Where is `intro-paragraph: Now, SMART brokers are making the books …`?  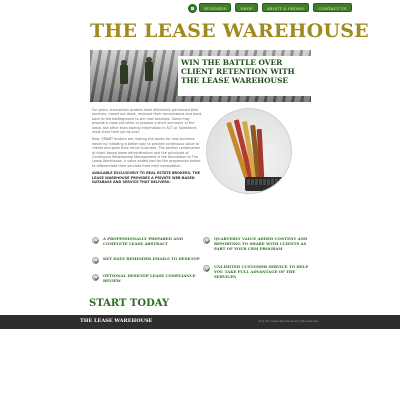
intro-paragraph: Now, SMART brokers are making the books … is located at coordinates (146, 152).